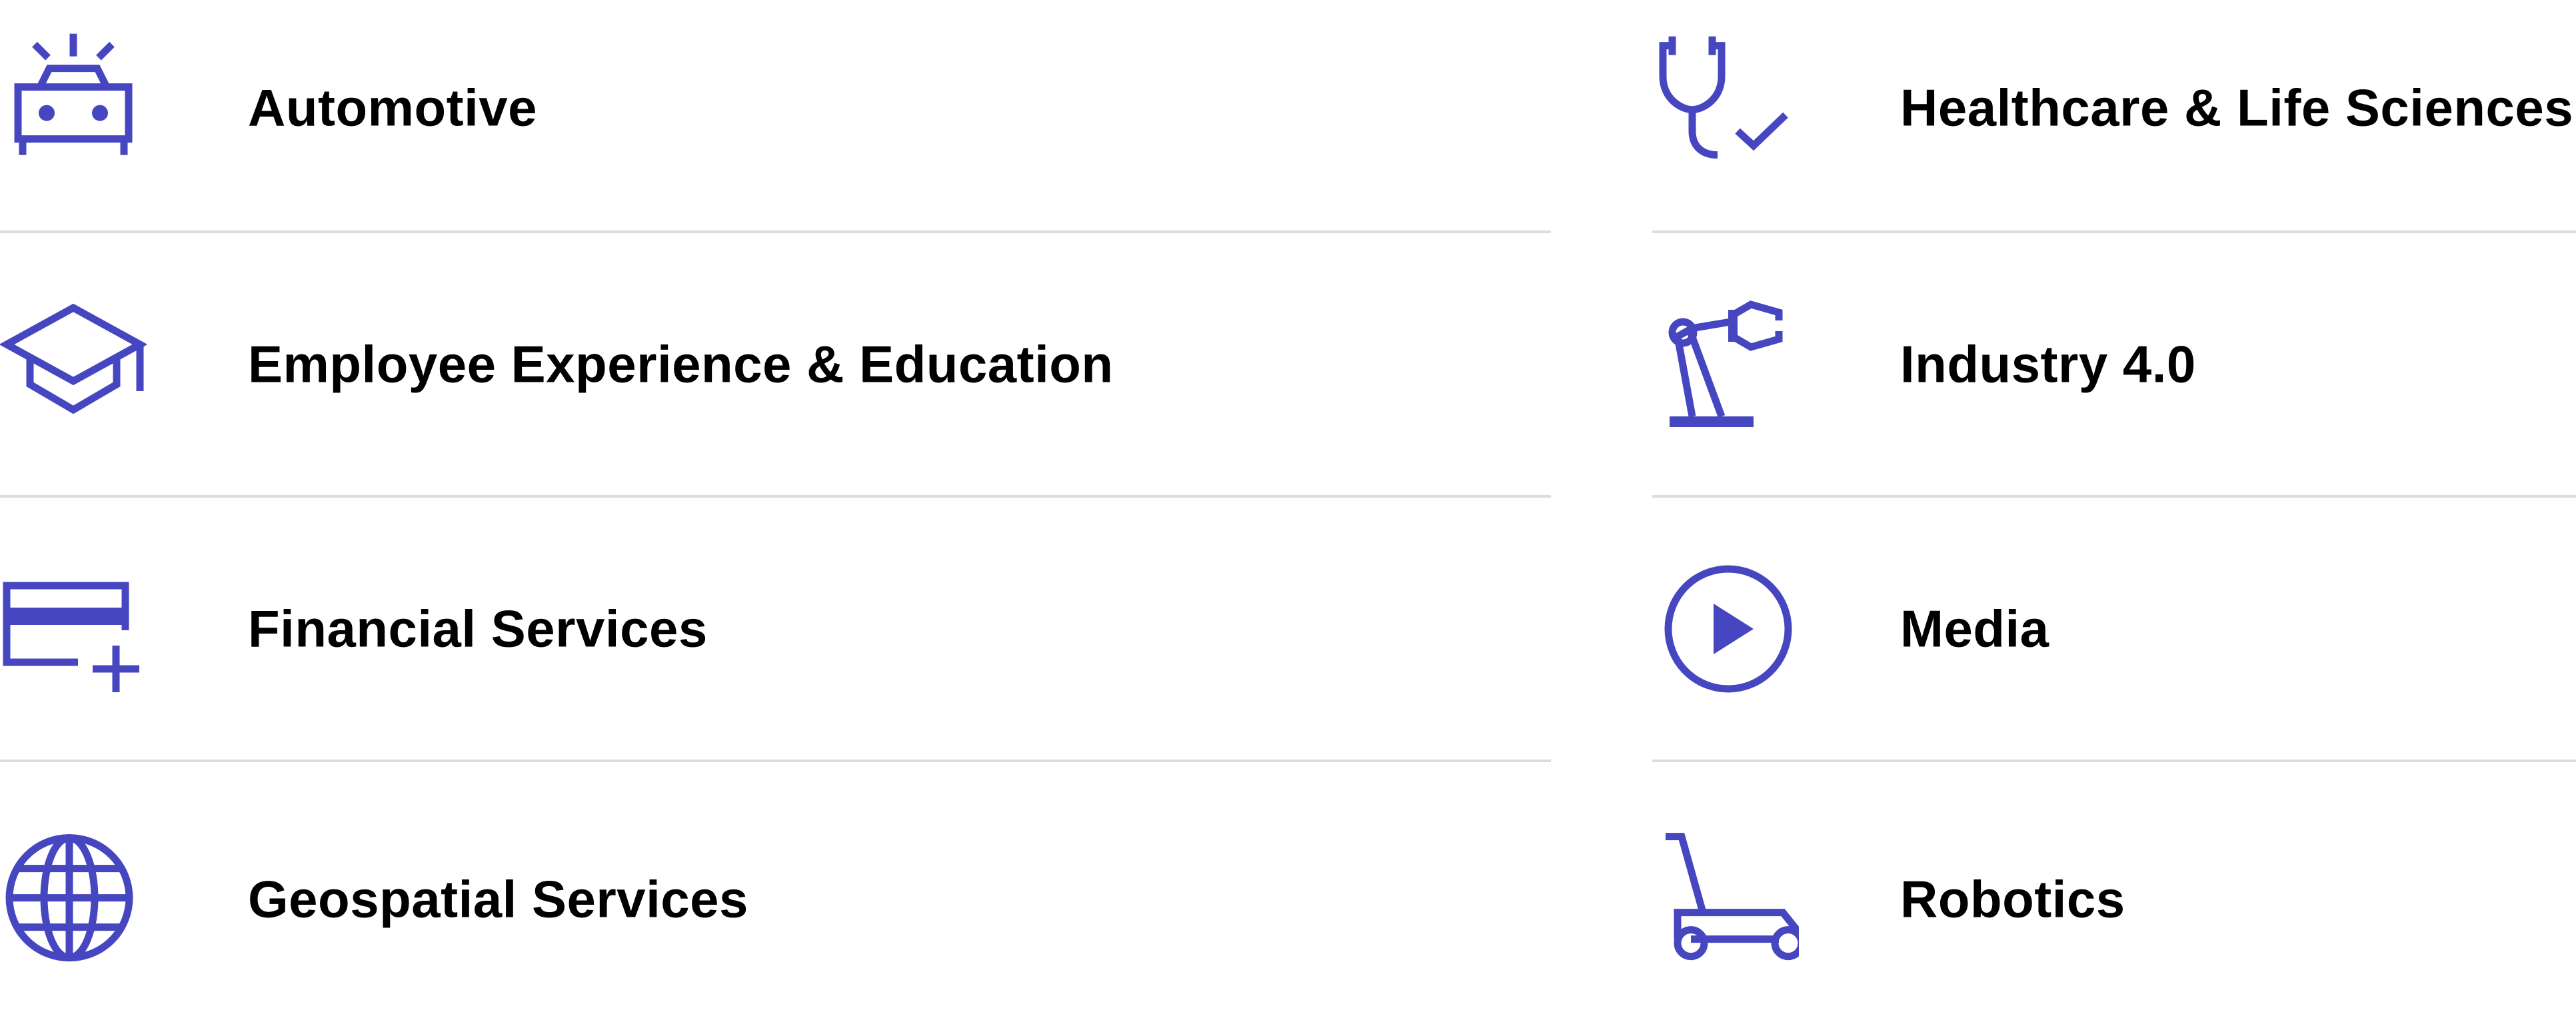 This screenshot has width=2576, height=1024. What do you see at coordinates (2237, 108) in the screenshot?
I see `industry-label: Healthcare & Life Sciences` at bounding box center [2237, 108].